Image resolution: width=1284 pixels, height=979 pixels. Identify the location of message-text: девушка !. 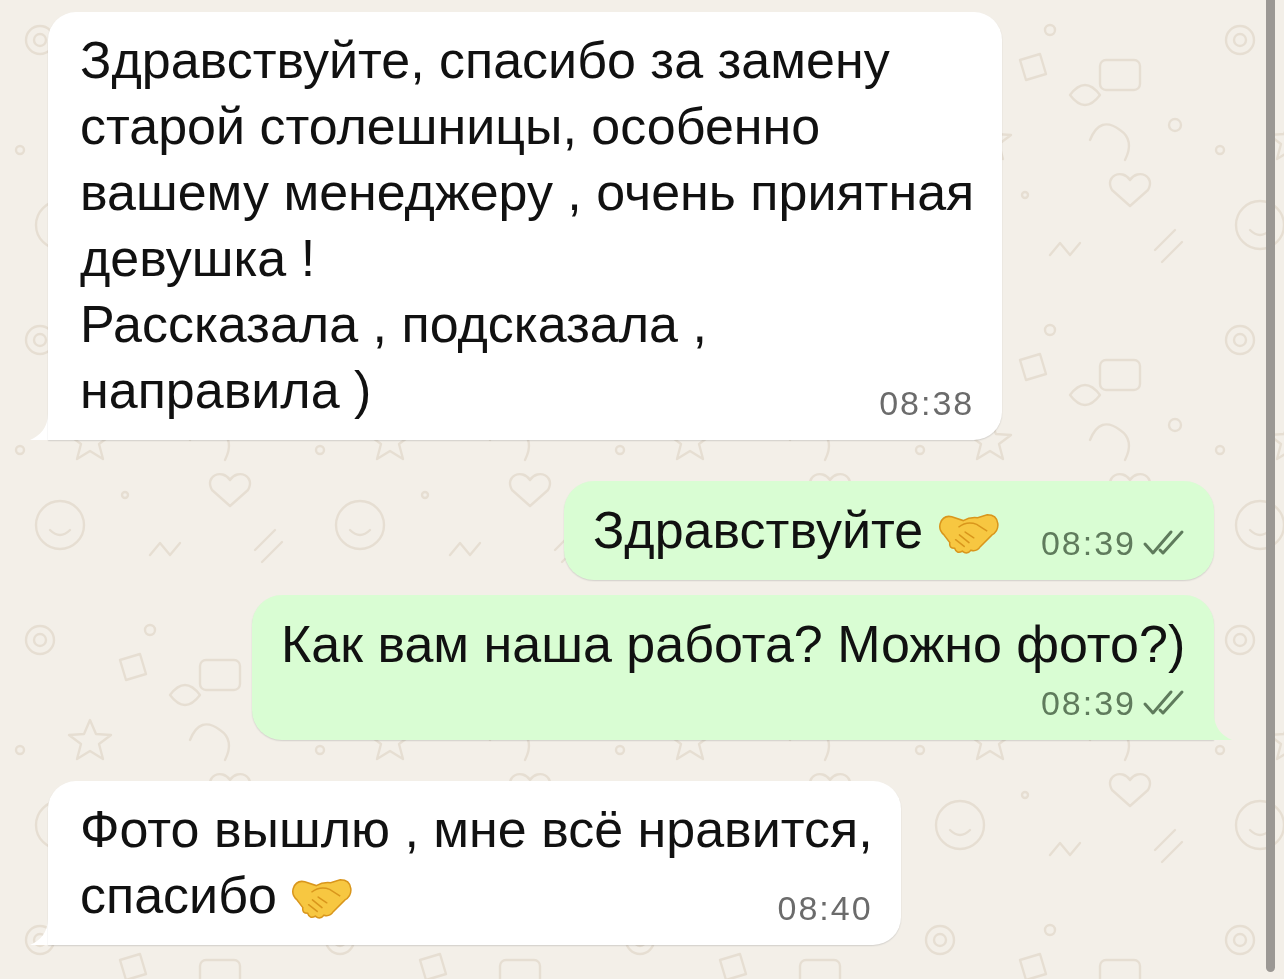
(198, 258).